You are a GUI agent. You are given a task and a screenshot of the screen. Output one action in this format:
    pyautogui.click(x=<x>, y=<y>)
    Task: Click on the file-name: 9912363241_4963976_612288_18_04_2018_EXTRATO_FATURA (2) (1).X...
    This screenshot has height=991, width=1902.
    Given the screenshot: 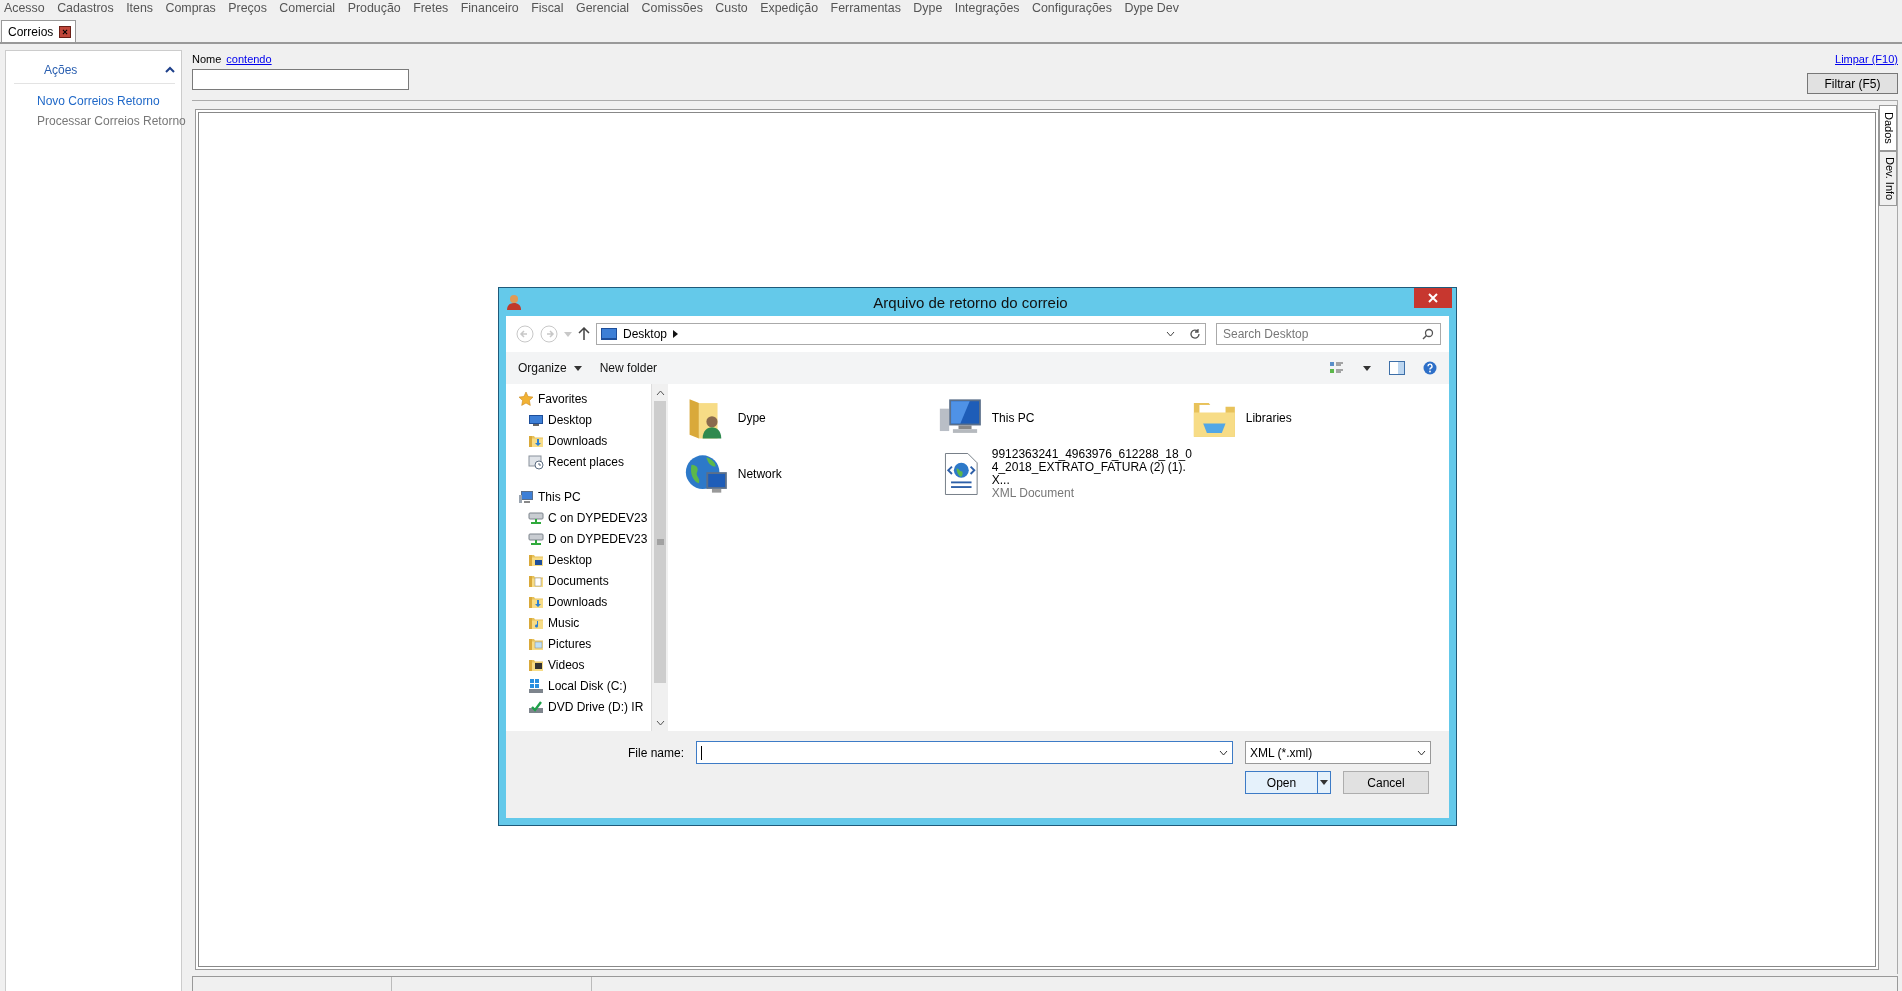 What is the action you would take?
    pyautogui.click(x=1091, y=467)
    